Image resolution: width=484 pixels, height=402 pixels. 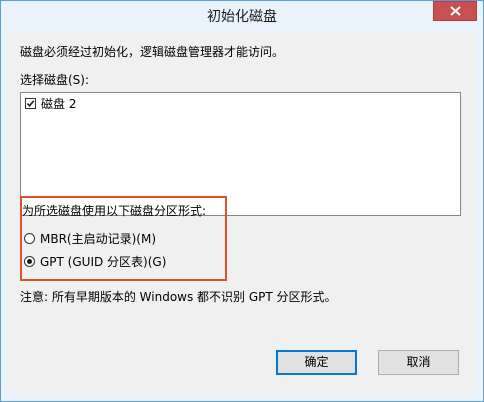 I want to click on window-title: 初始化磁盘, so click(x=242, y=17).